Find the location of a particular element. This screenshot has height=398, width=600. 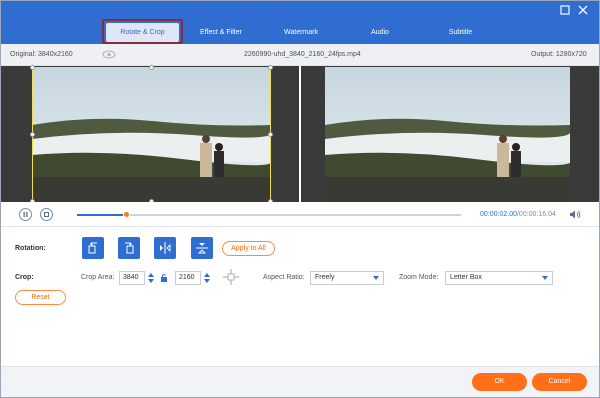

rotate-right-button is located at coordinates (129, 248).